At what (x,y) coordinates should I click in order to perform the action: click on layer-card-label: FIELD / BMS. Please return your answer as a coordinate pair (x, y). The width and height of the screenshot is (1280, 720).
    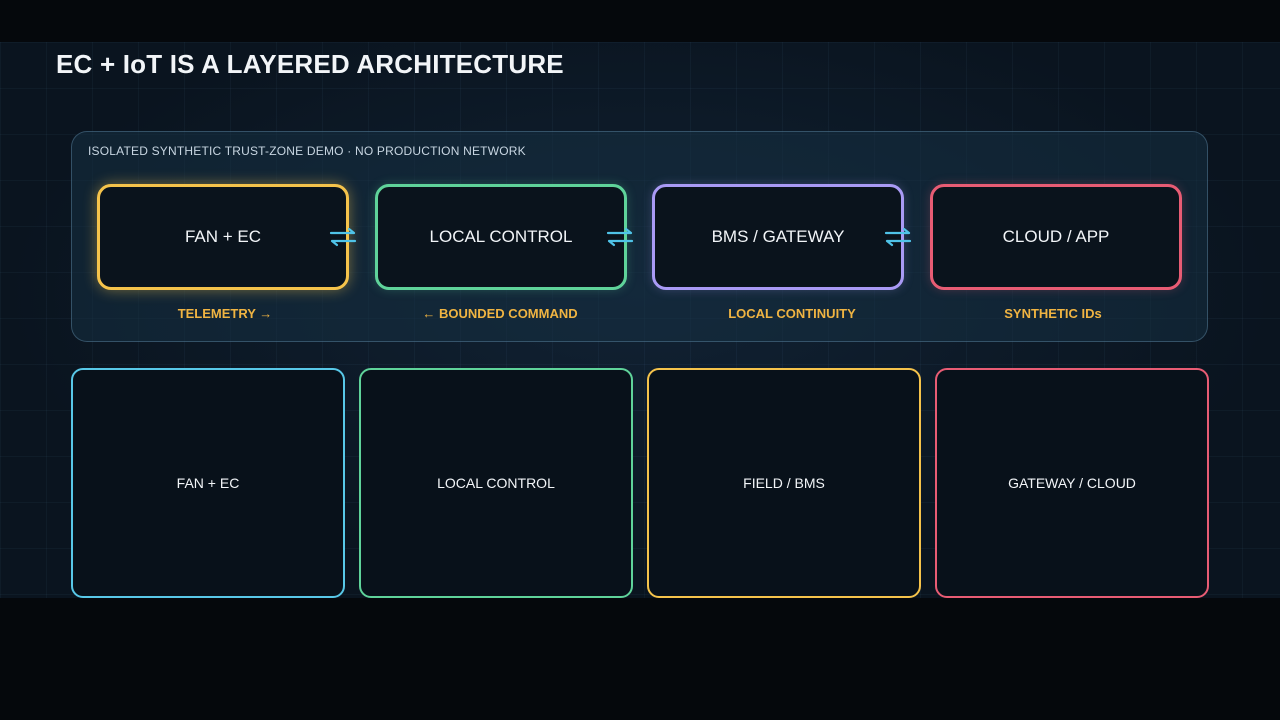
    Looking at the image, I should click on (784, 483).